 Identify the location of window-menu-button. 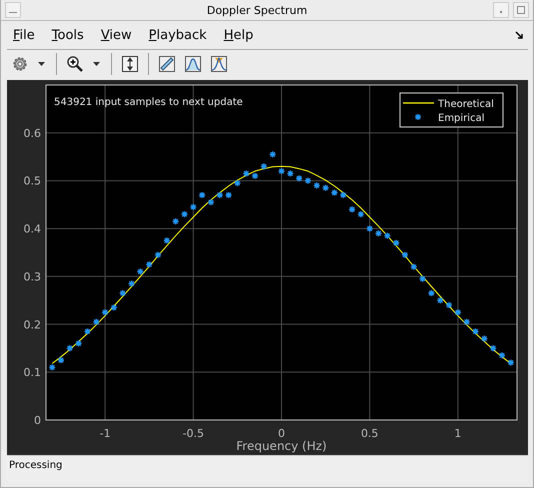
(13, 10).